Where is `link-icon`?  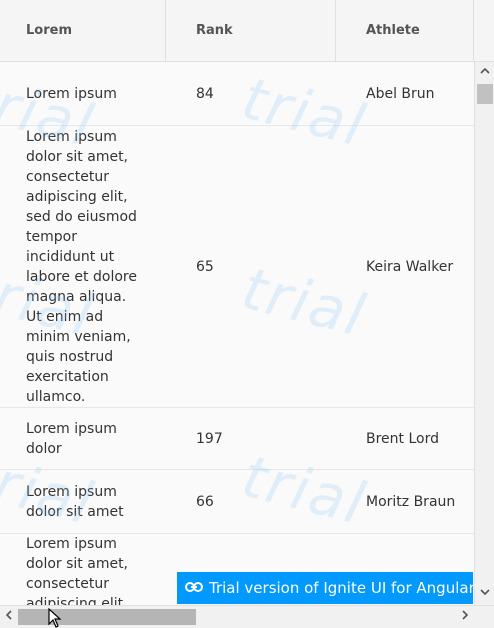 link-icon is located at coordinates (197, 588).